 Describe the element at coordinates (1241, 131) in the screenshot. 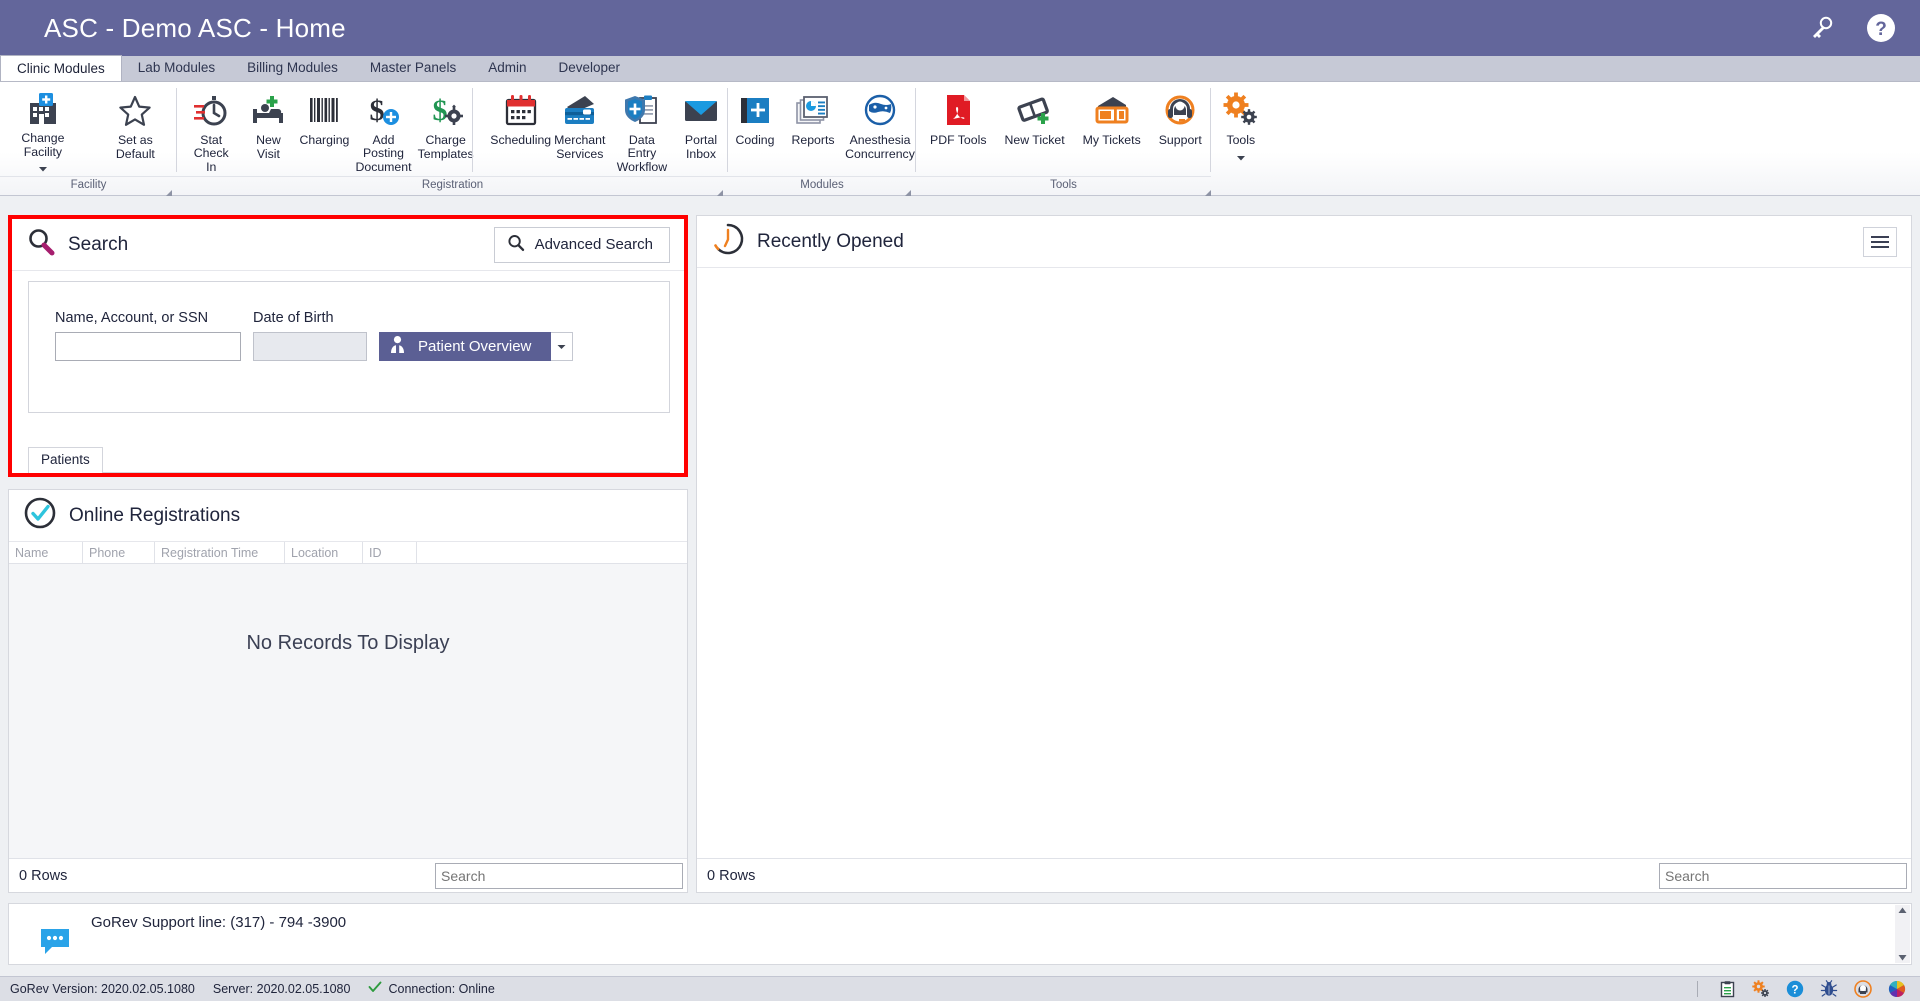

I see `ribbon-button-tools: Tools` at that location.